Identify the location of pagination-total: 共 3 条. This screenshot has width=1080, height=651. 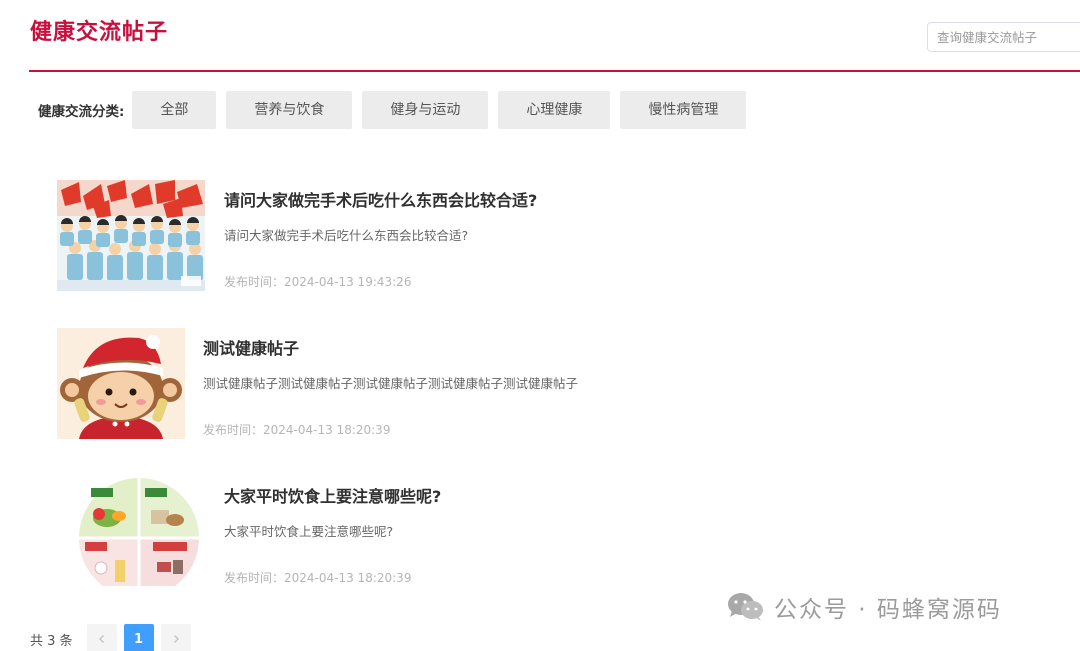
(51, 641).